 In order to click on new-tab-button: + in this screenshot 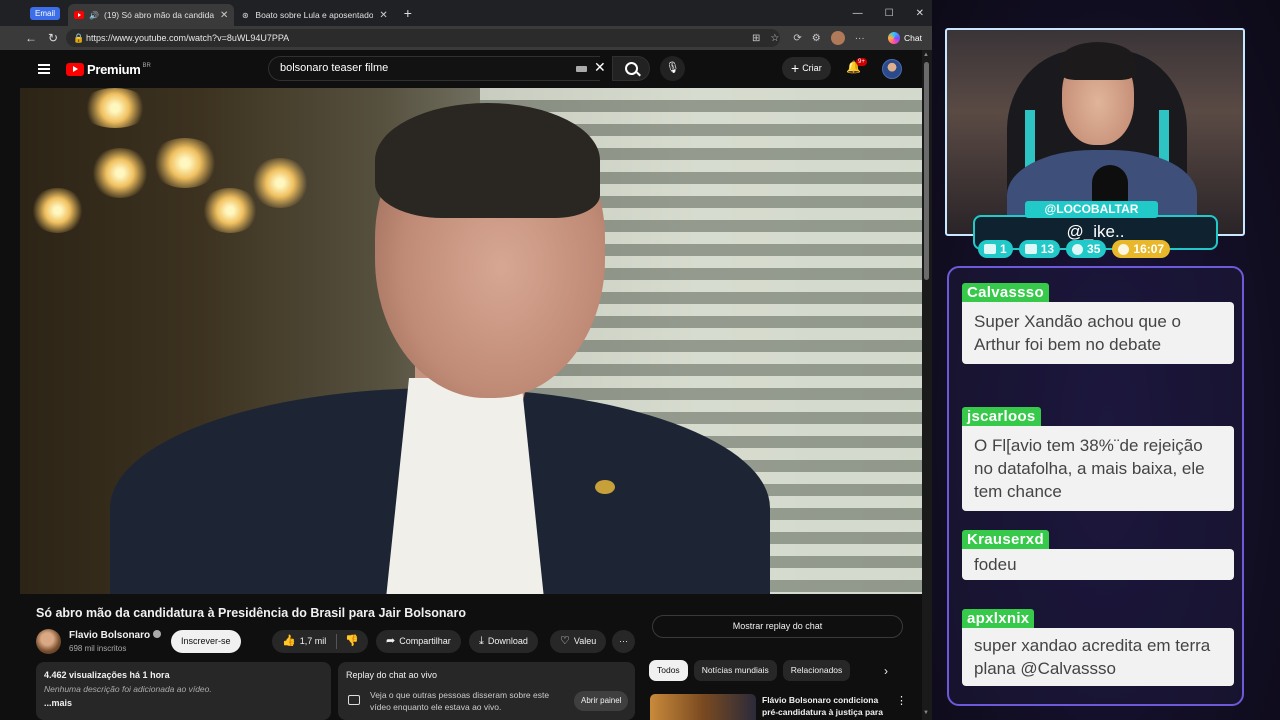, I will do `click(408, 13)`.